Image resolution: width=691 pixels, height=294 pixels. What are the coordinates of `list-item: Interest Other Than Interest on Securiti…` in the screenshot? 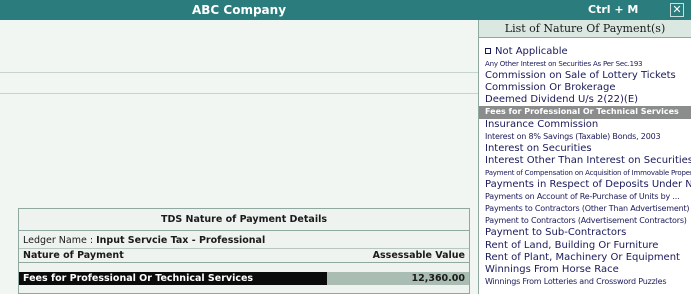 It's located at (588, 161).